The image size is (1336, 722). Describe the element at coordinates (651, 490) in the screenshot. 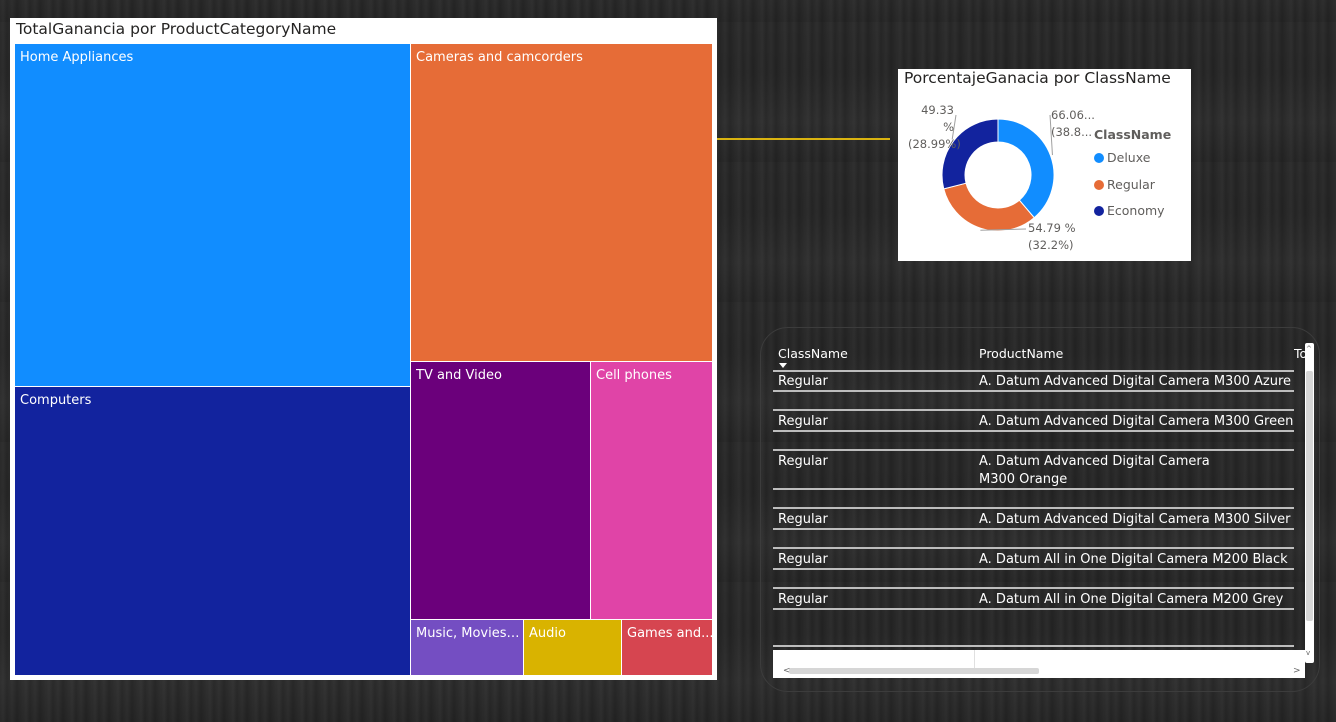

I see `tile-cell-phones: Cell phones` at that location.